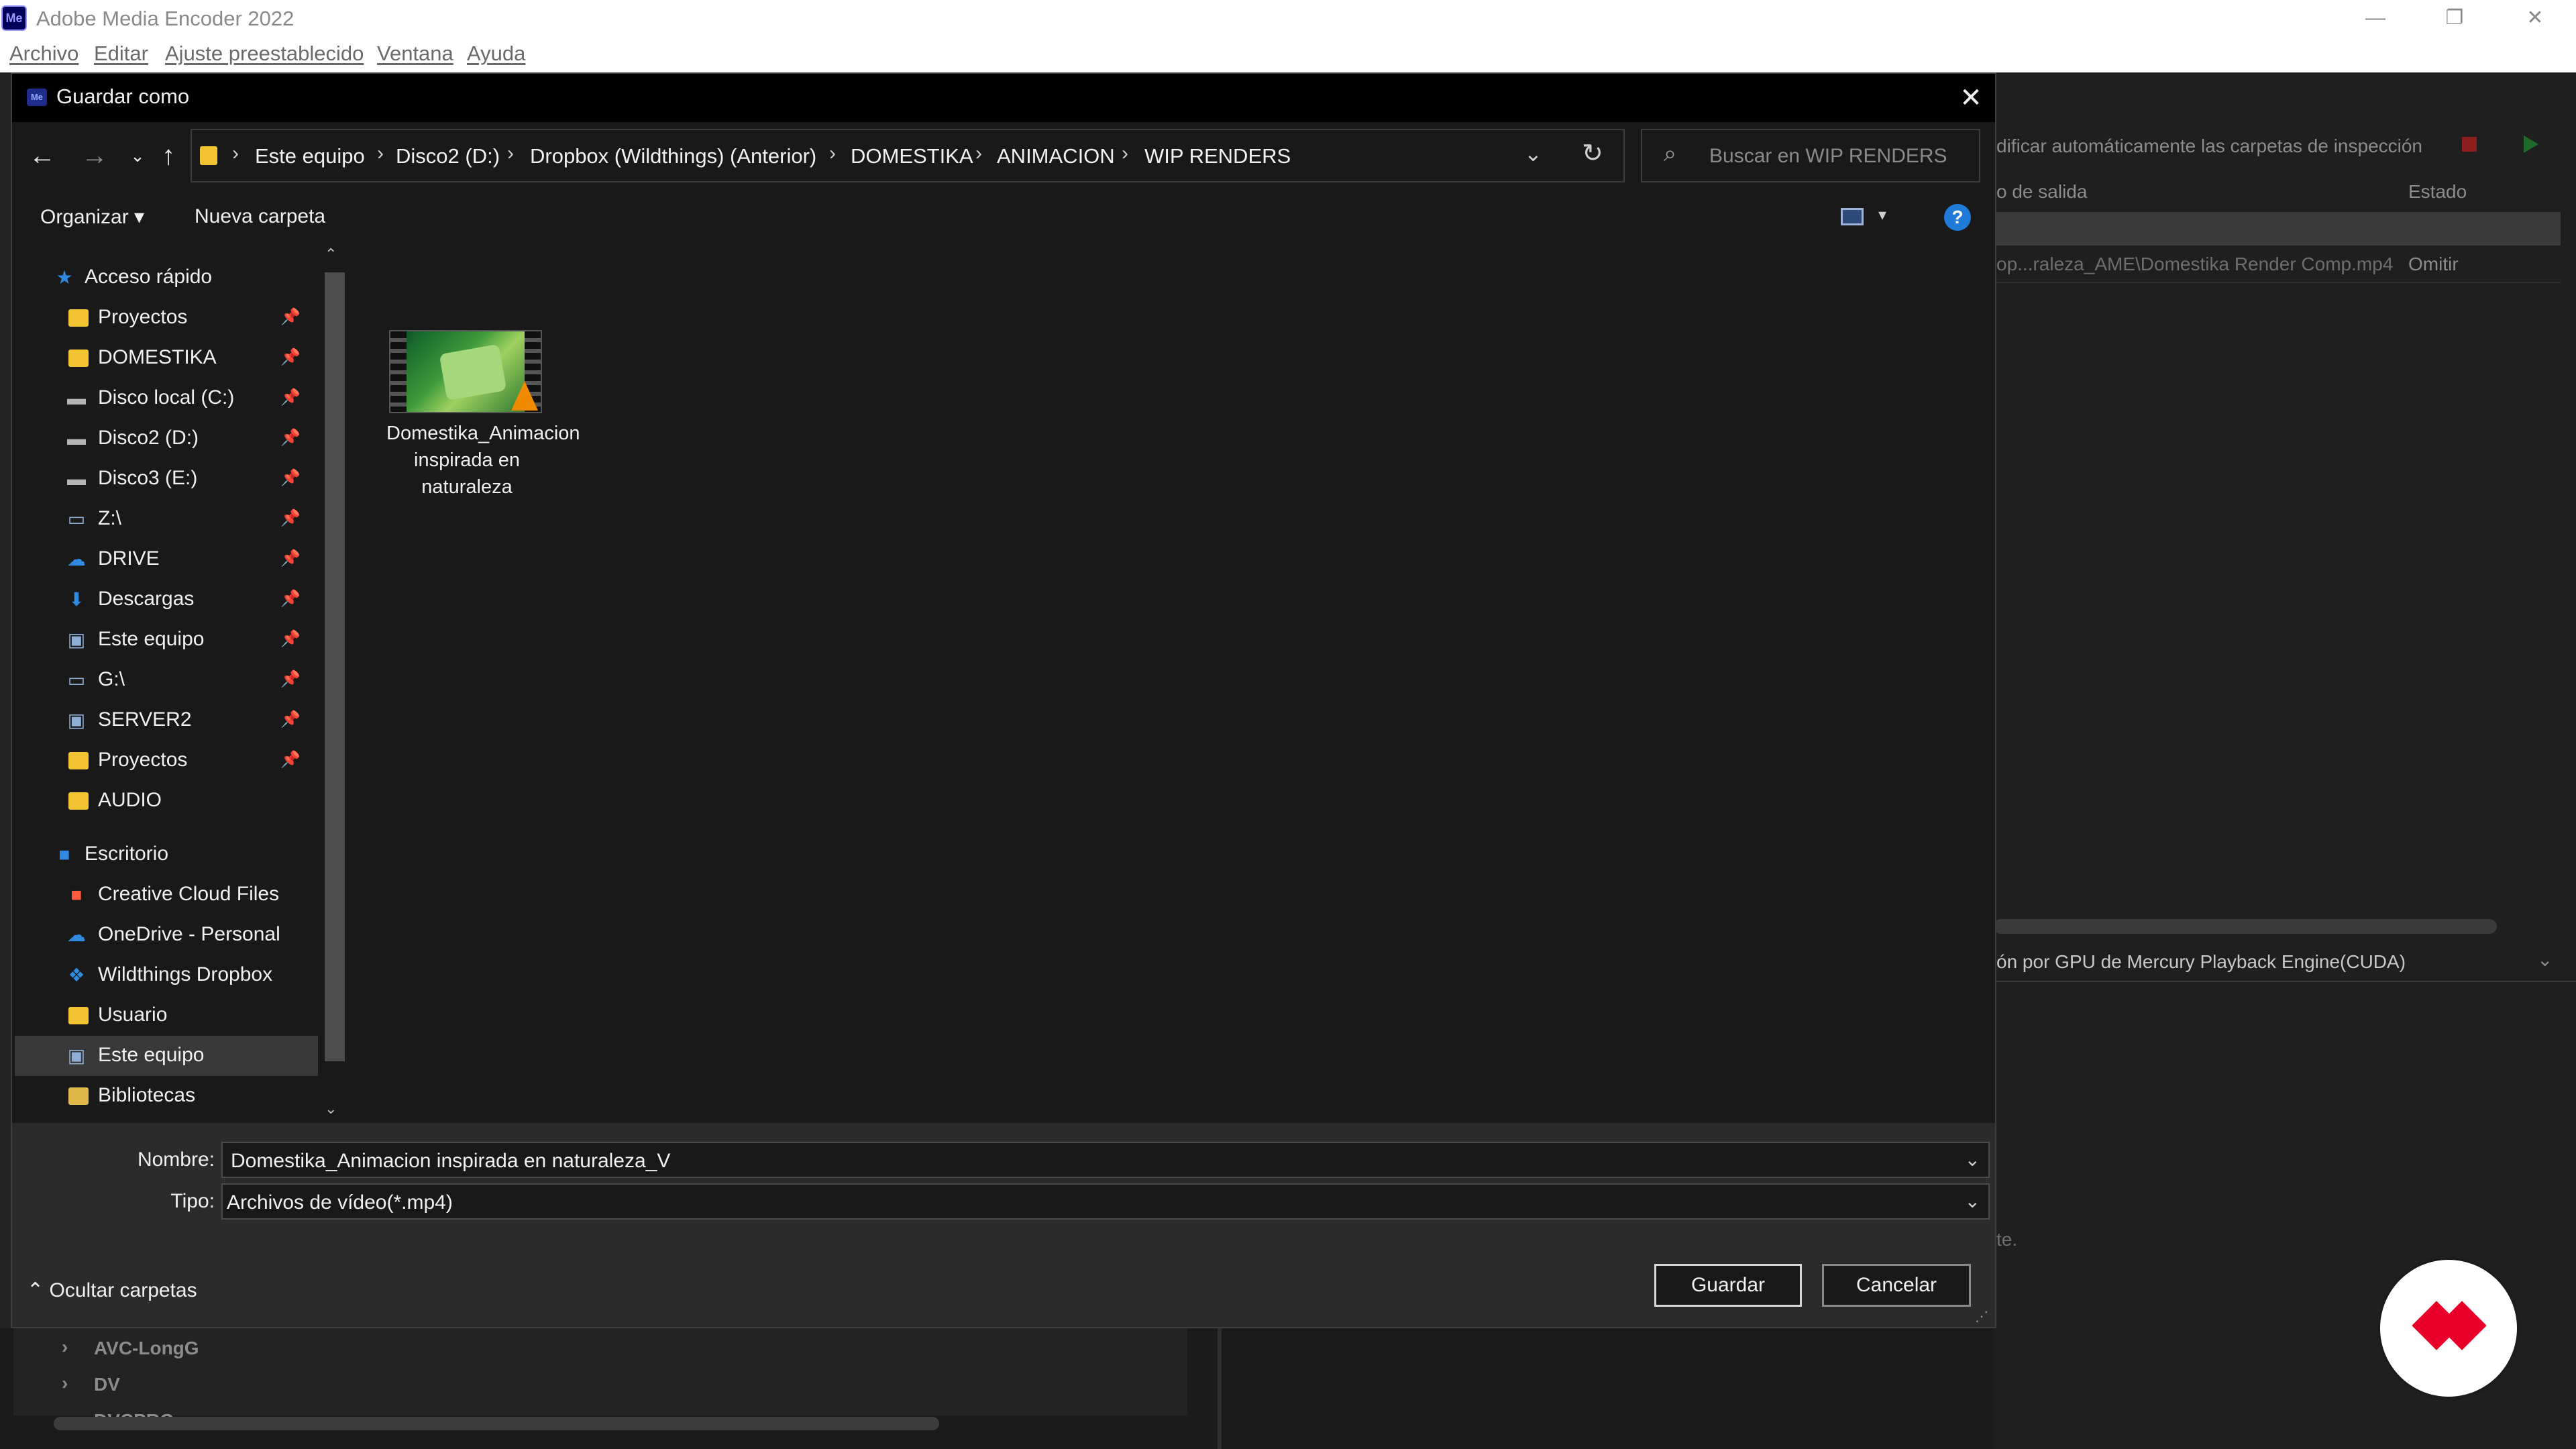 The image size is (2576, 1449). What do you see at coordinates (2531, 144) in the screenshot?
I see `start-queue-icon` at bounding box center [2531, 144].